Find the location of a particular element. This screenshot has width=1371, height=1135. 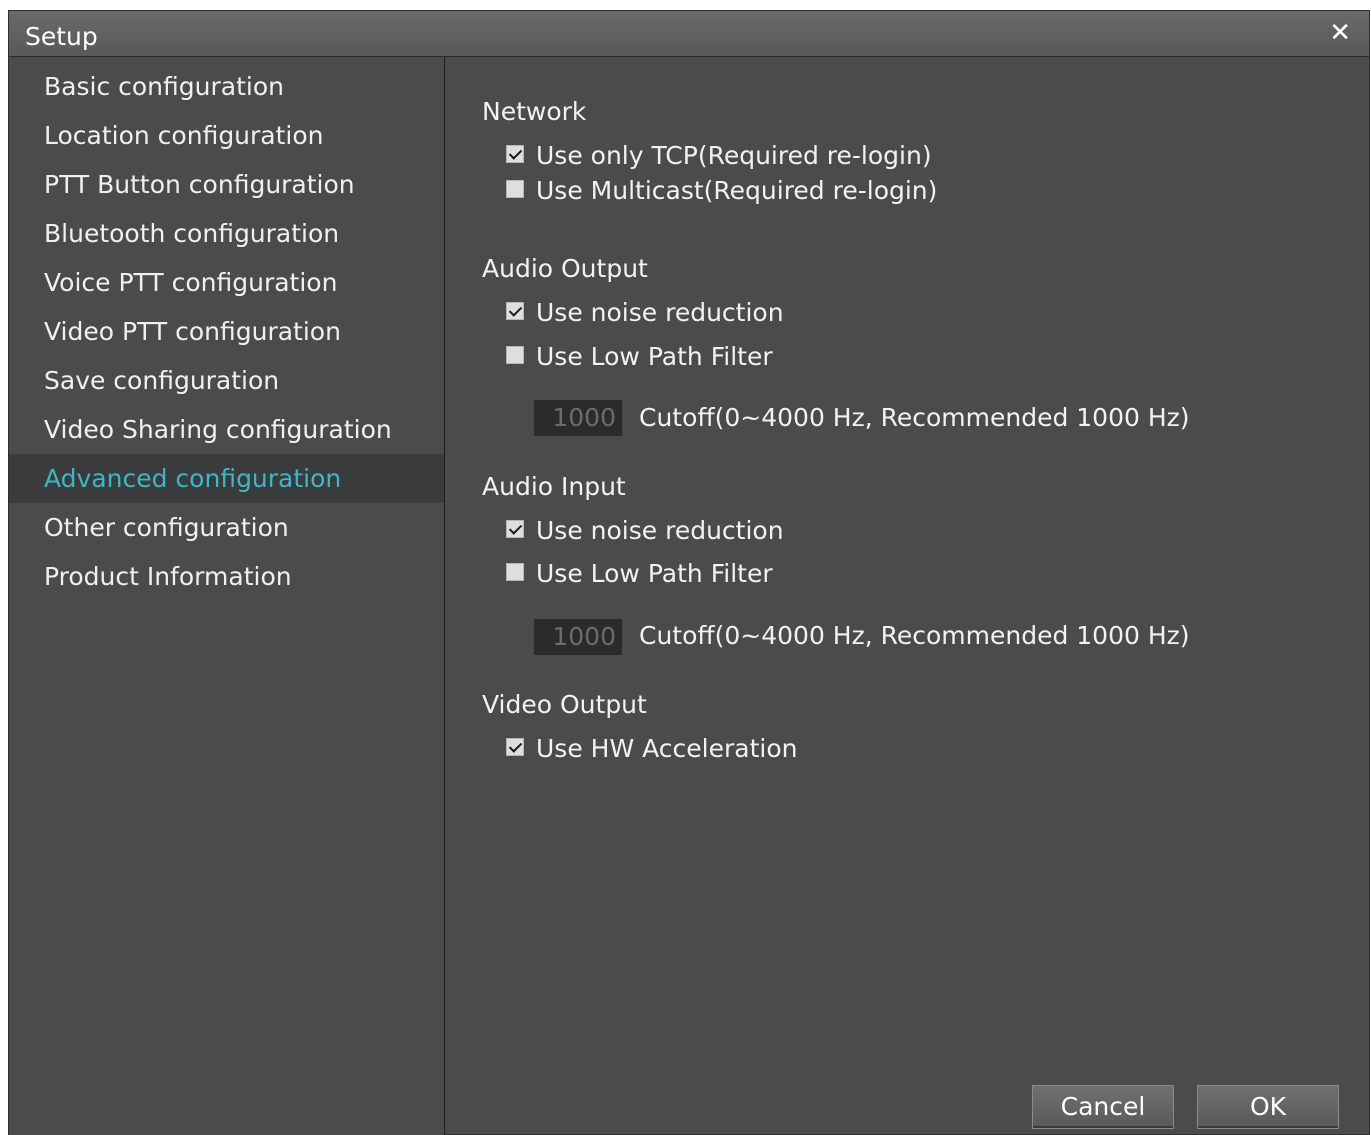

sidebar-item-video-sharing: Video Sharing configuration is located at coordinates (226, 429).